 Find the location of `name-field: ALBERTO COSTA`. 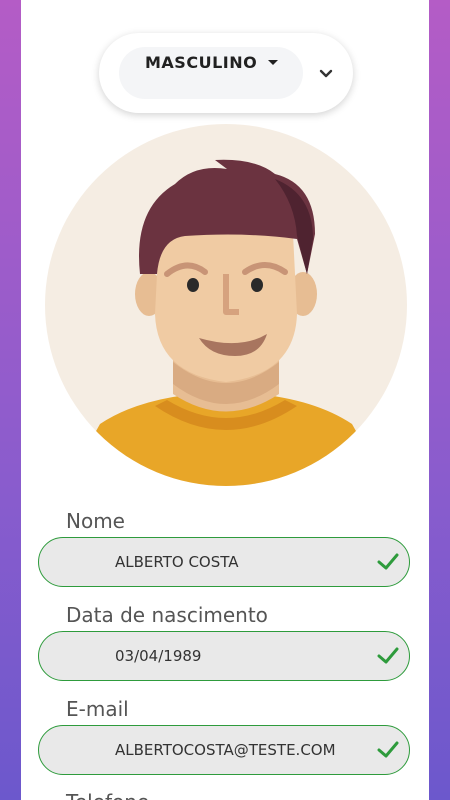

name-field: ALBERTO COSTA is located at coordinates (224, 562).